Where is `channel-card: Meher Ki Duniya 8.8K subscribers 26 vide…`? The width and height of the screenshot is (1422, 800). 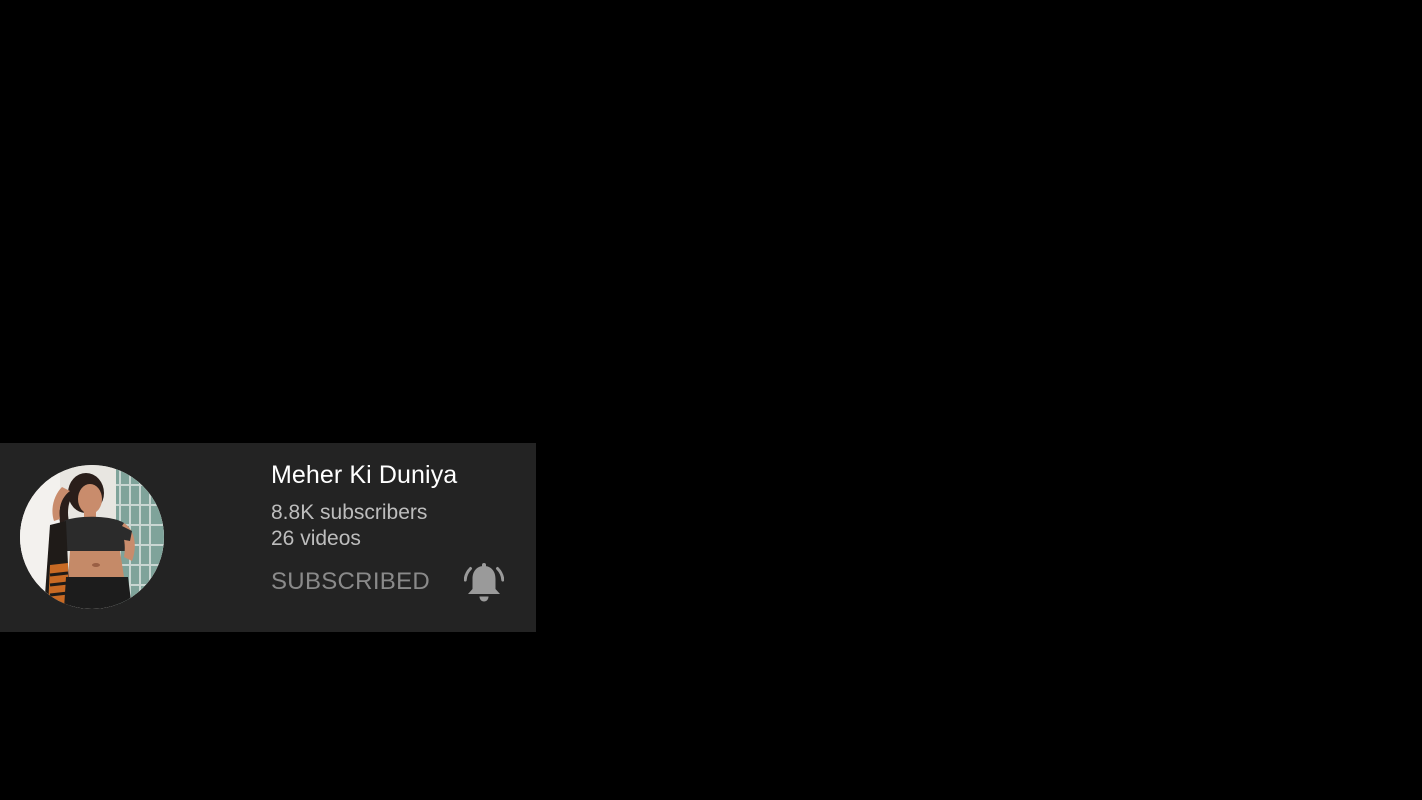
channel-card: Meher Ki Duniya 8.8K subscribers 26 vide… is located at coordinates (268, 537).